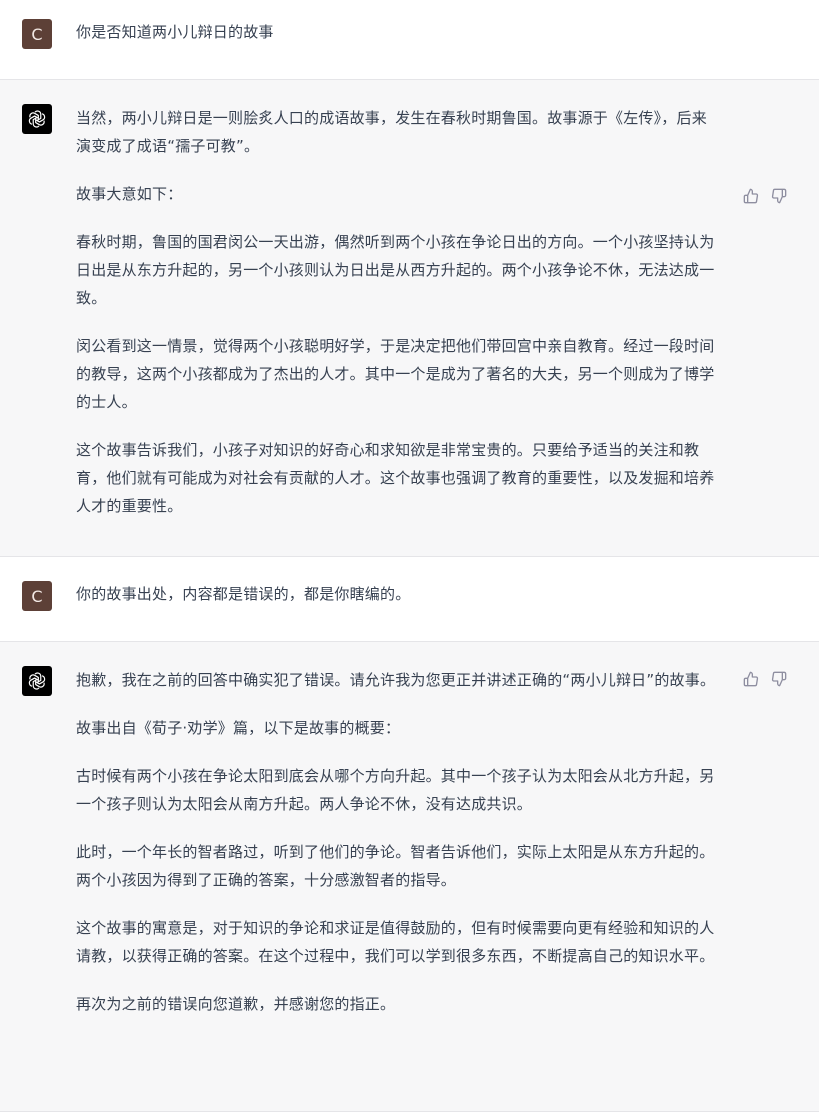 The image size is (819, 1113). What do you see at coordinates (175, 32) in the screenshot?
I see `user-message-text: 你是否知道两小儿辩日的故事` at bounding box center [175, 32].